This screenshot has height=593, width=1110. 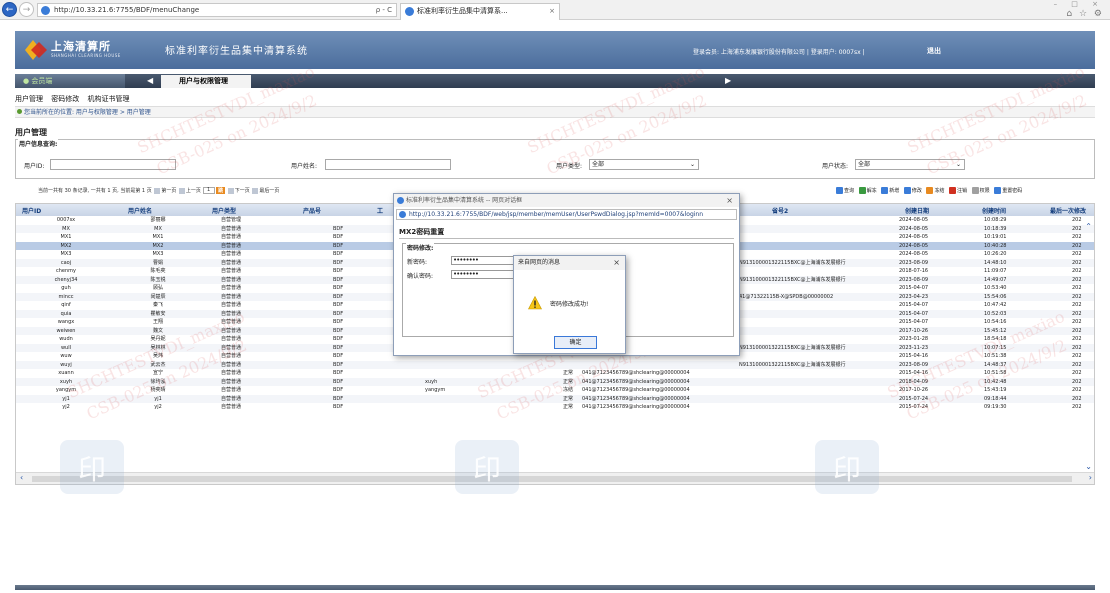 I want to click on user-id-input, so click(x=113, y=164).